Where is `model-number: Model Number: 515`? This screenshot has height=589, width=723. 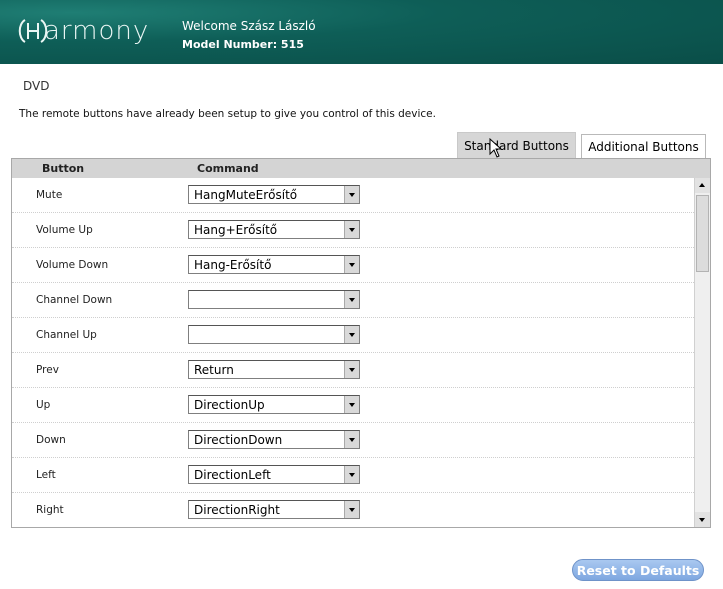
model-number: Model Number: 515 is located at coordinates (243, 44).